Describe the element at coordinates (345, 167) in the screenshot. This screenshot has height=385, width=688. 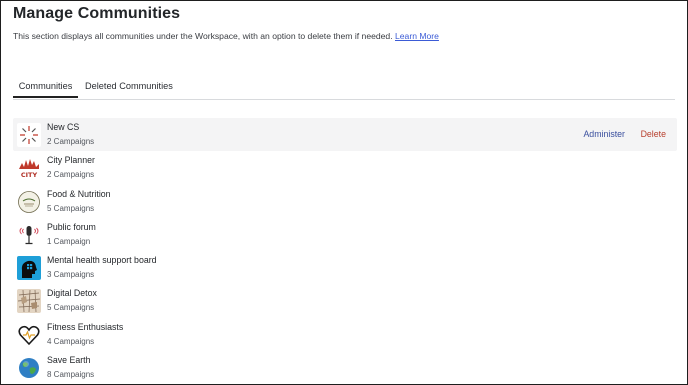
I see `community-row: CITY City Planner 2 Campaigns` at that location.